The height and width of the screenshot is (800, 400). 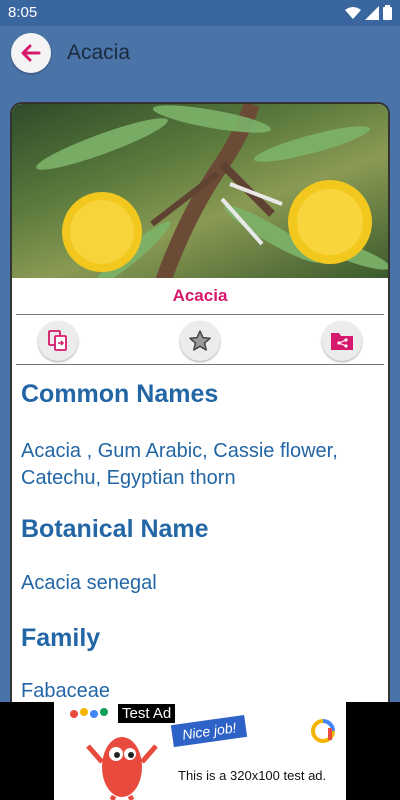 What do you see at coordinates (209, 731) in the screenshot?
I see `ad-badge: Nice job!` at bounding box center [209, 731].